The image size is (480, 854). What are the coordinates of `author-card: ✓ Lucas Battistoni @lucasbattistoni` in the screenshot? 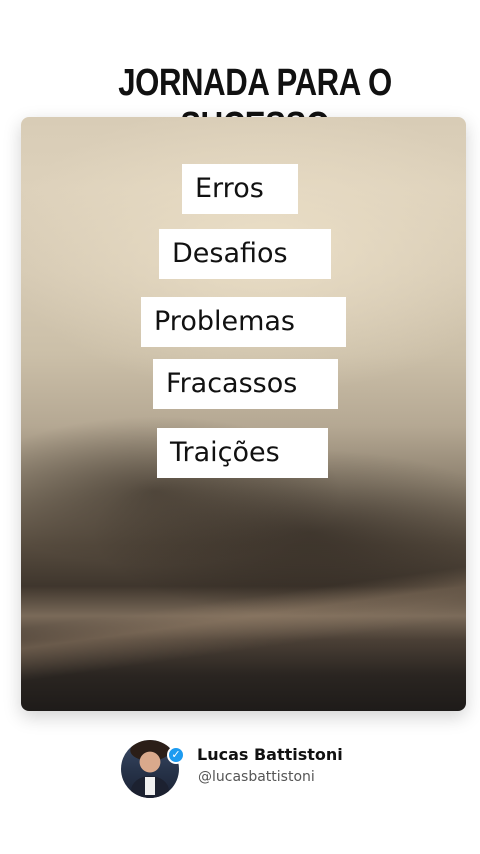 It's located at (251, 769).